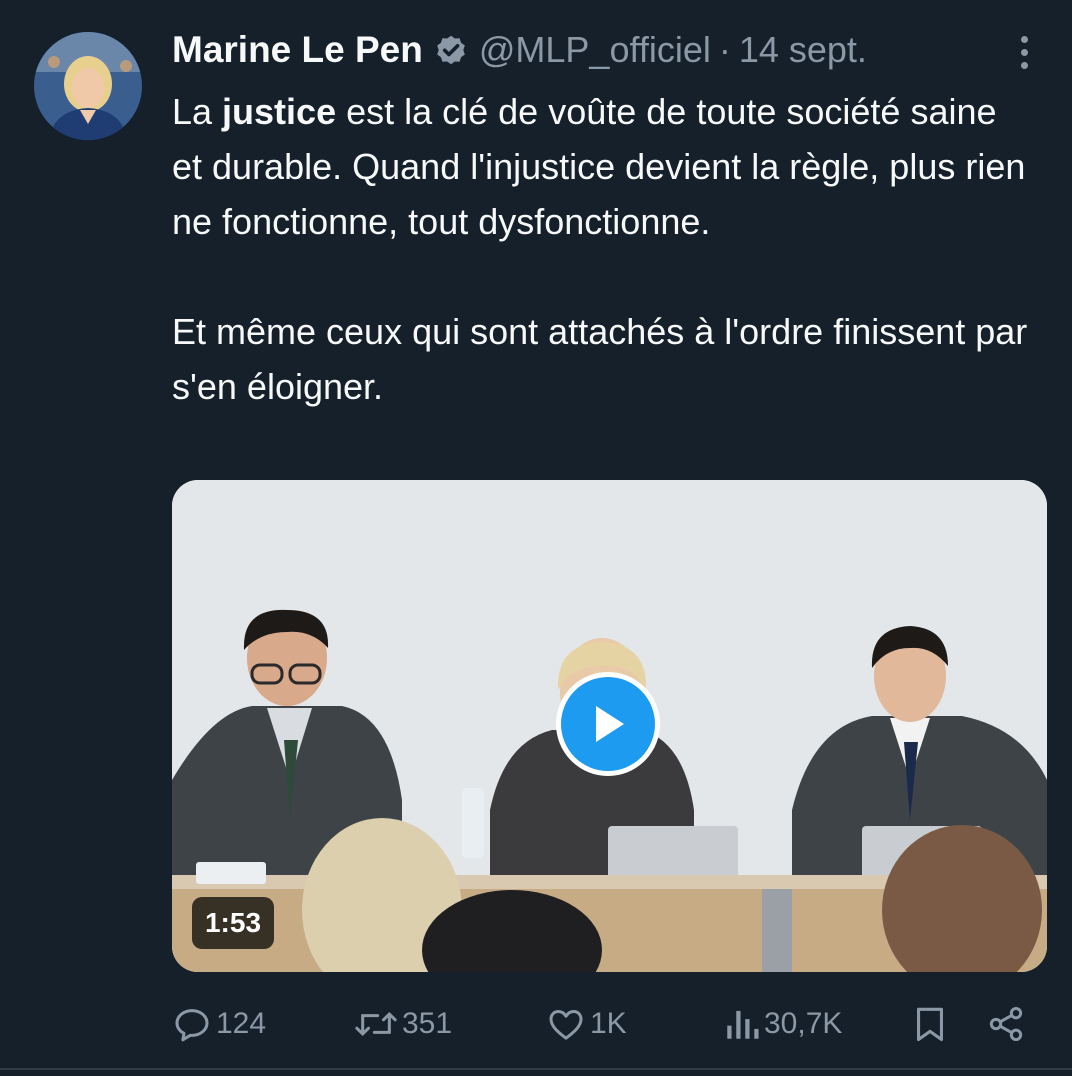 Image resolution: width=1072 pixels, height=1076 pixels. I want to click on play-icon, so click(610, 724).